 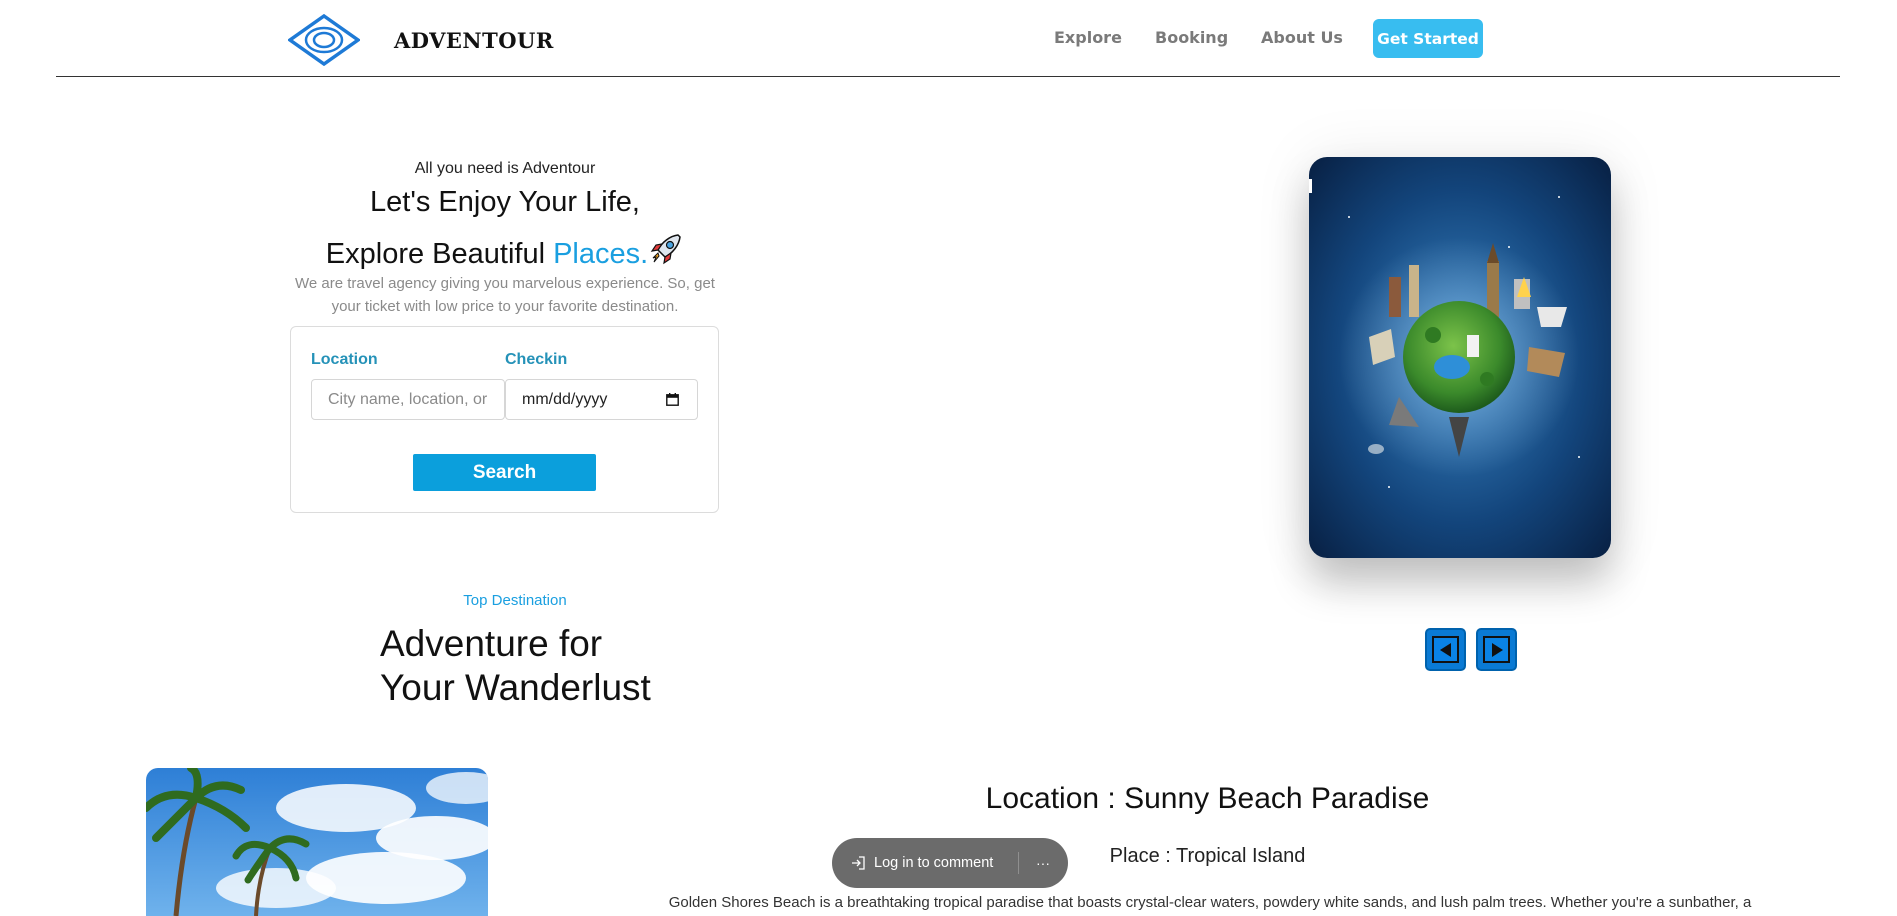 What do you see at coordinates (536, 359) in the screenshot?
I see `checkin-label: Checkin` at bounding box center [536, 359].